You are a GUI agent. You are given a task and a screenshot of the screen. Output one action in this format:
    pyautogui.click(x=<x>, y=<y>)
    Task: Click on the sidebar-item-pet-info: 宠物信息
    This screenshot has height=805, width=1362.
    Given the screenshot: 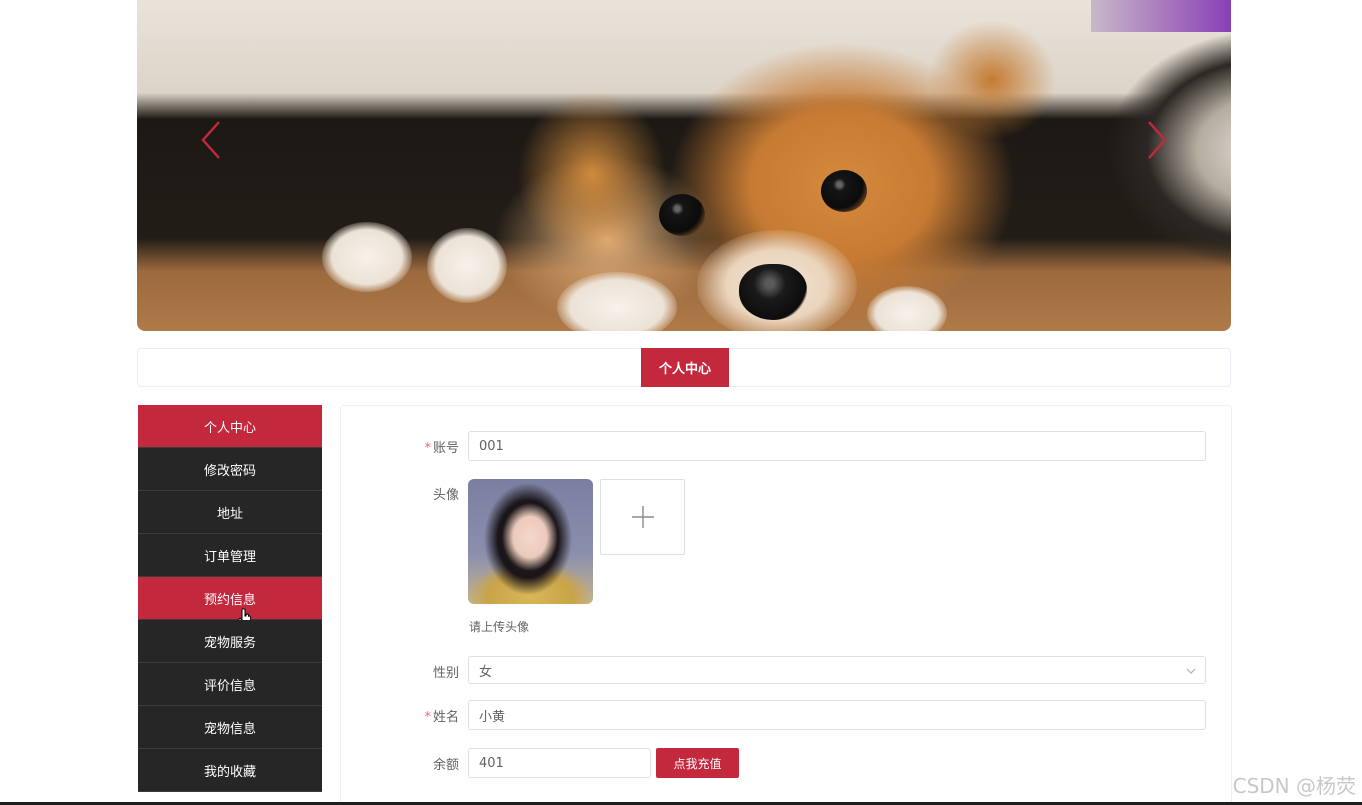 What is the action you would take?
    pyautogui.click(x=230, y=727)
    